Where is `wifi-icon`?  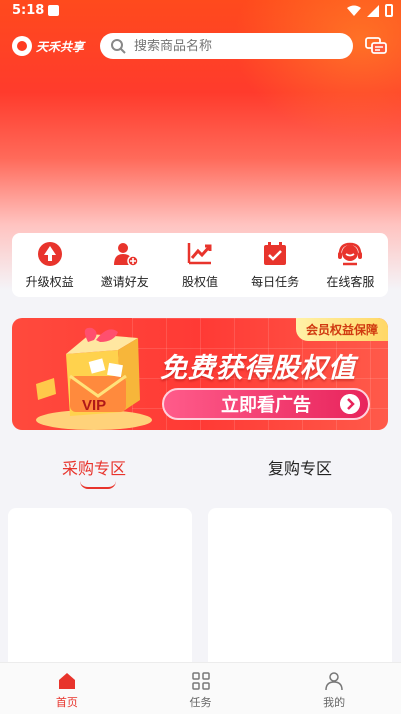
wifi-icon is located at coordinates (354, 10).